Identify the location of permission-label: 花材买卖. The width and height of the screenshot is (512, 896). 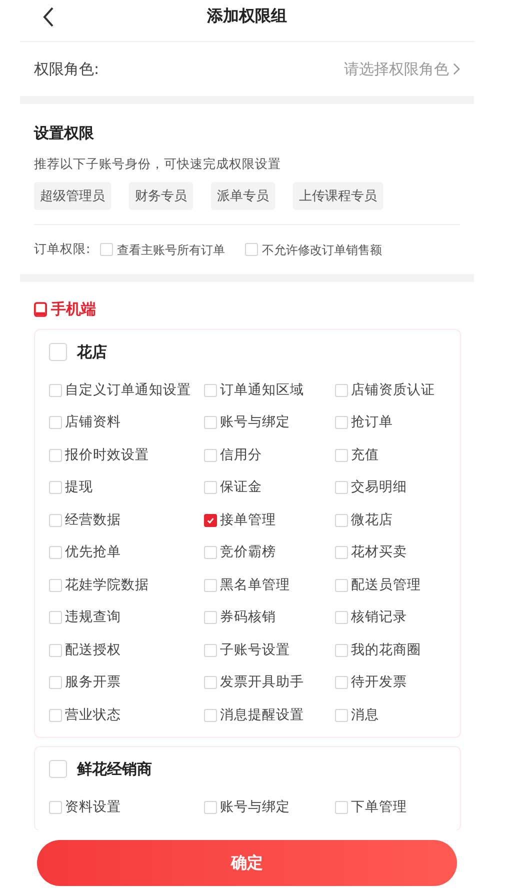
(379, 552).